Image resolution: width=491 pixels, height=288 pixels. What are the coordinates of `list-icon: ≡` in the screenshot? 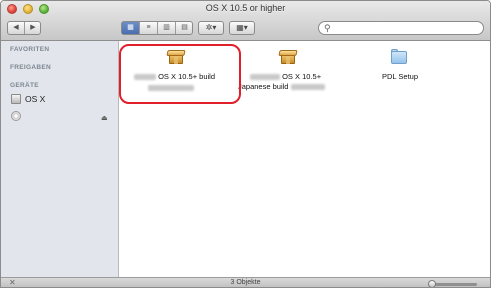 It's located at (148, 27).